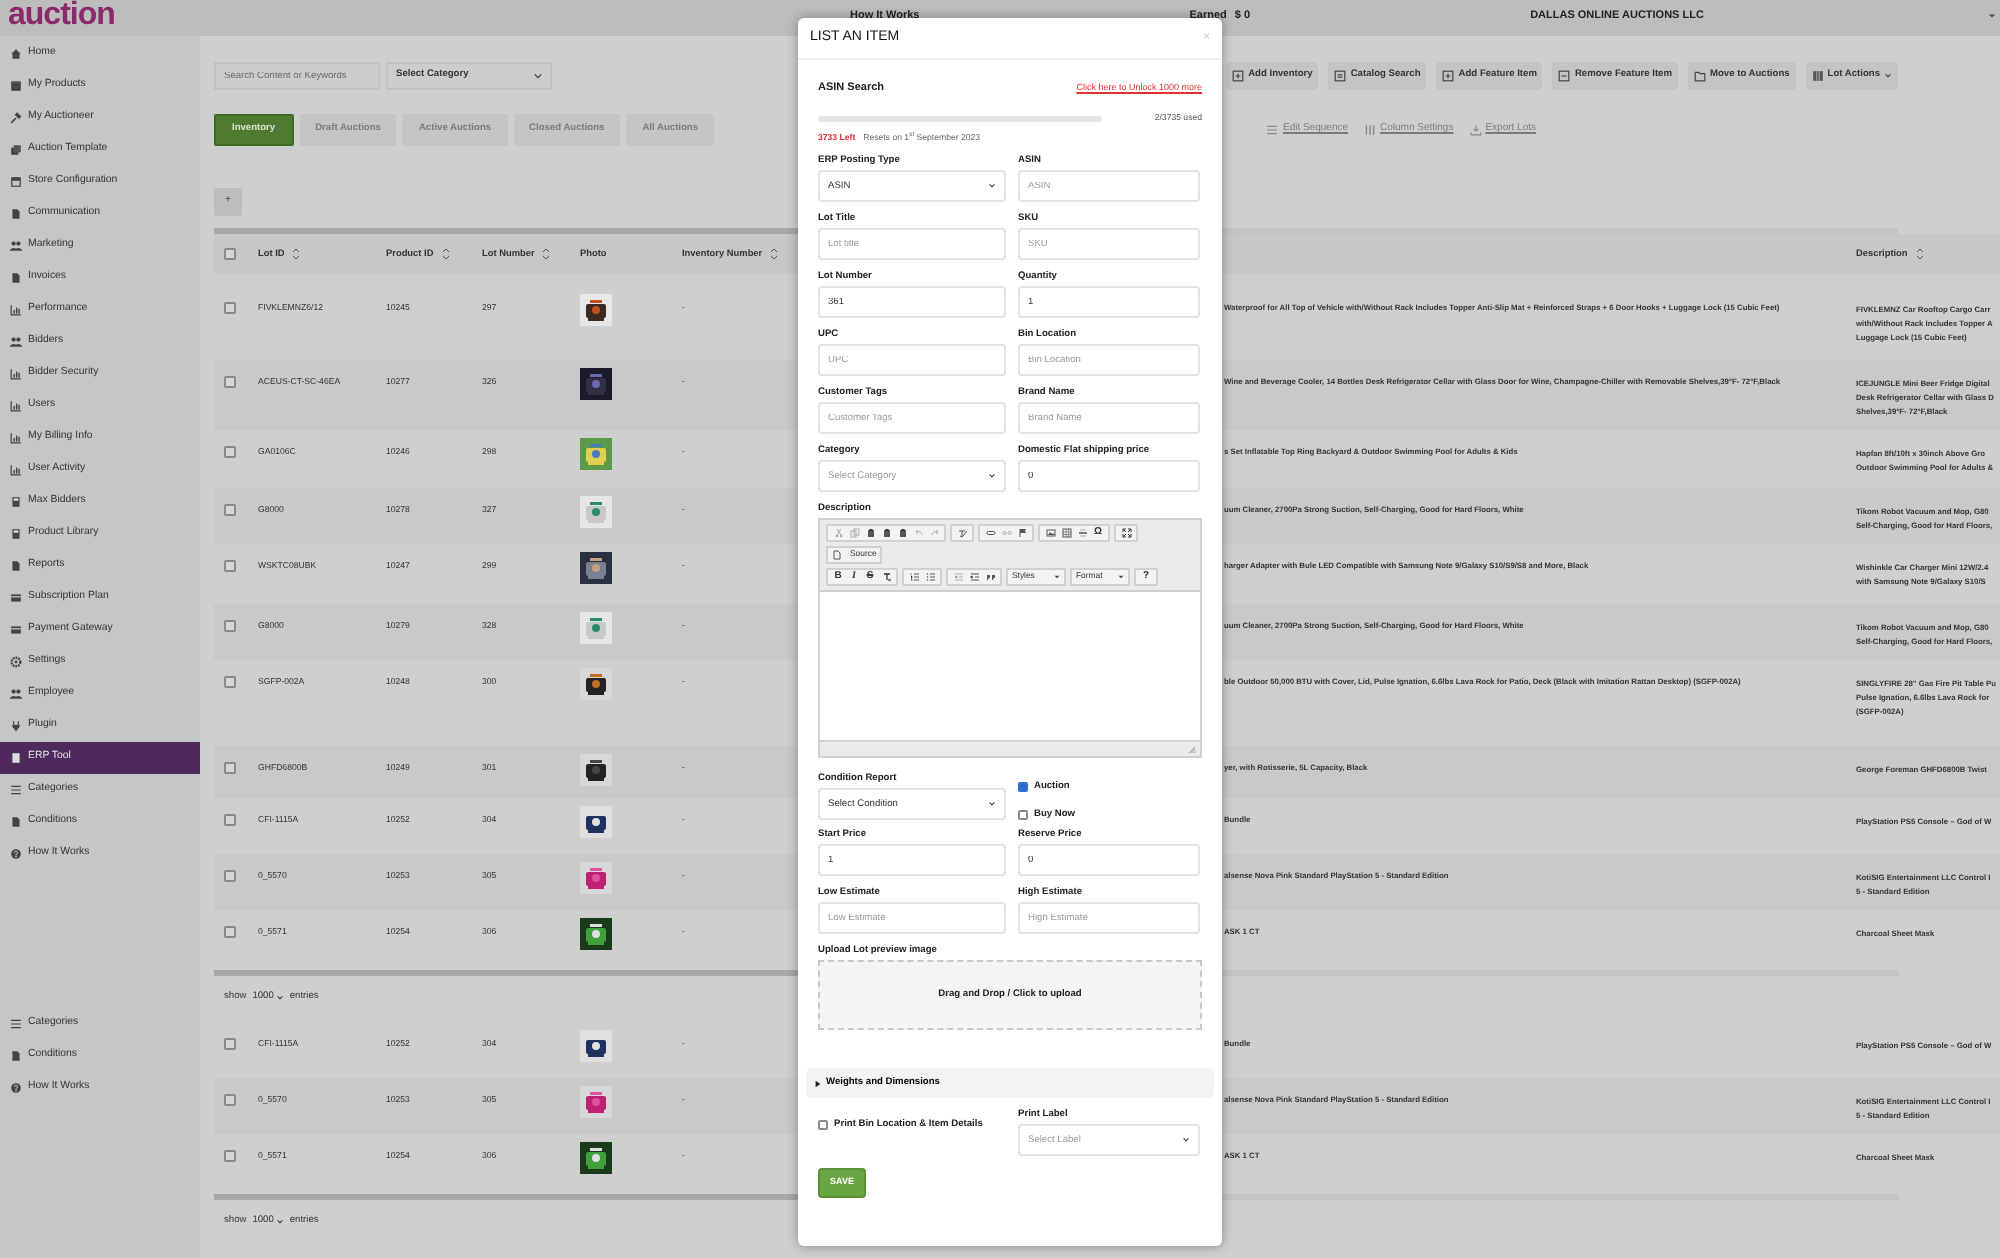  What do you see at coordinates (918, 533) in the screenshot?
I see `undo-icon` at bounding box center [918, 533].